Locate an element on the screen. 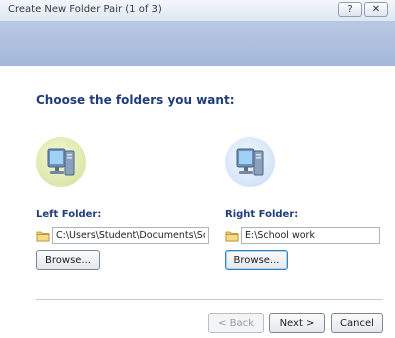 The image size is (395, 338). cancel-button: Cancel is located at coordinates (357, 323).